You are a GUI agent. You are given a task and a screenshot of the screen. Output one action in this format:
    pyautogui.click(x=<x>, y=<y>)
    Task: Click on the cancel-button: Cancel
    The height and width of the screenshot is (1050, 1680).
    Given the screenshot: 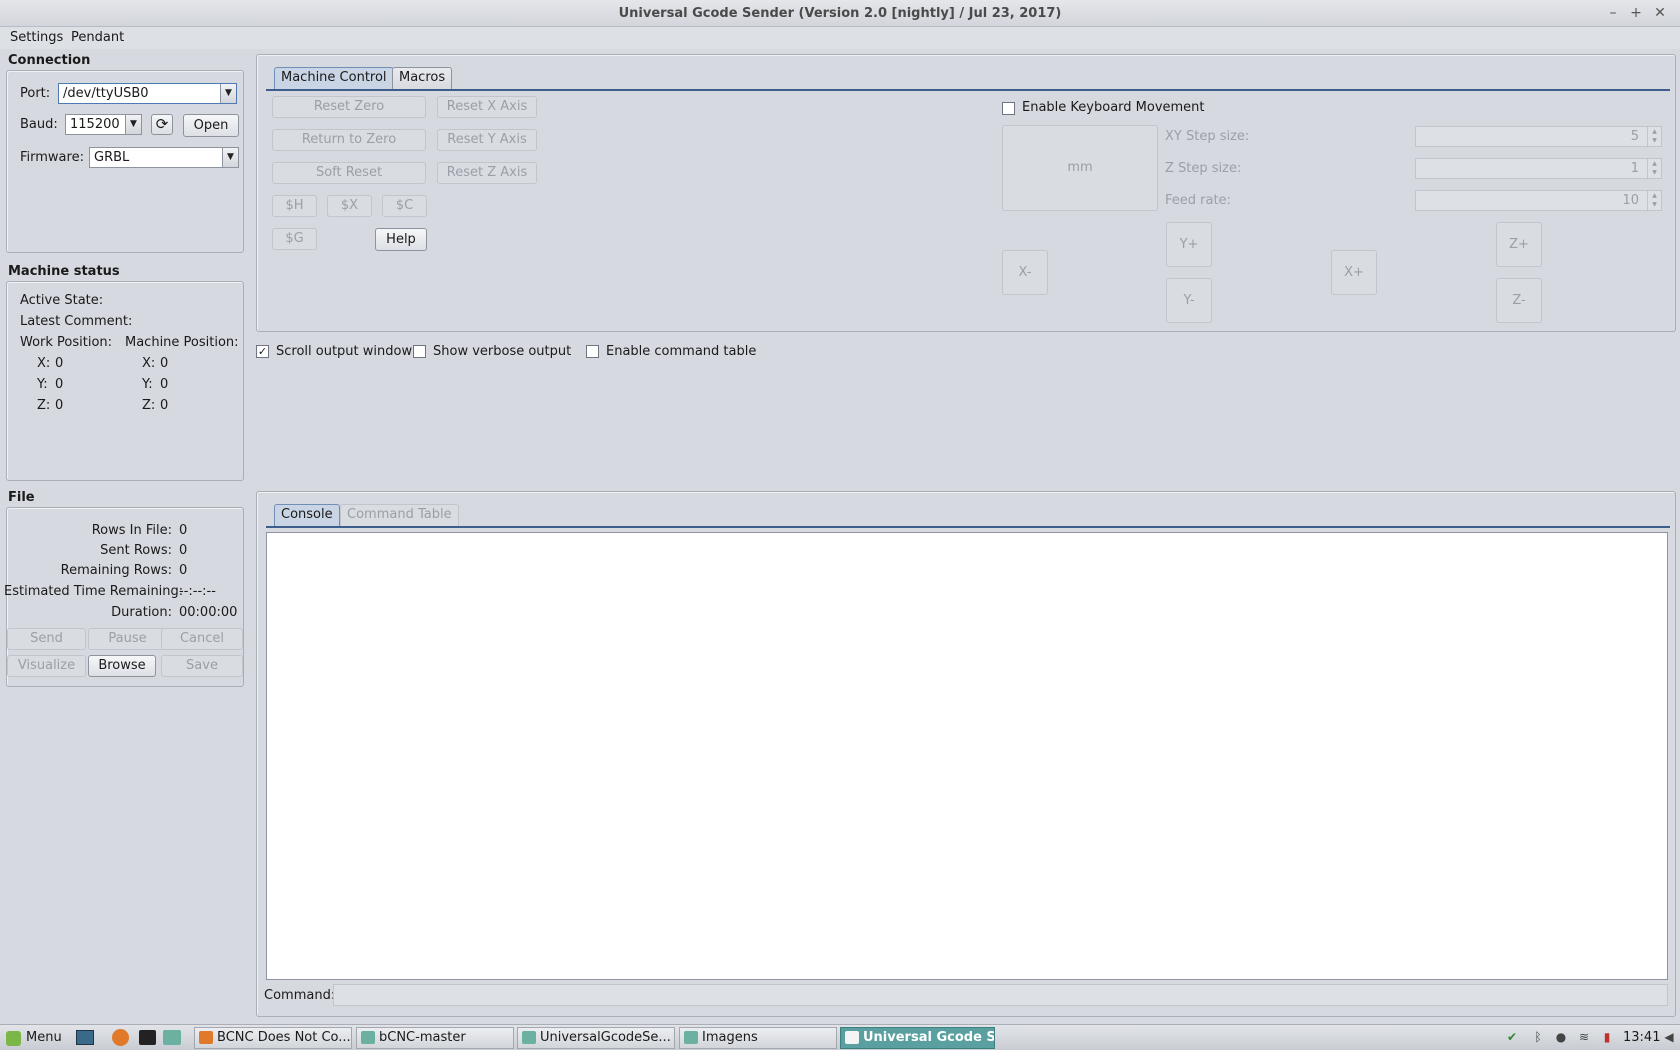 What is the action you would take?
    pyautogui.click(x=202, y=639)
    